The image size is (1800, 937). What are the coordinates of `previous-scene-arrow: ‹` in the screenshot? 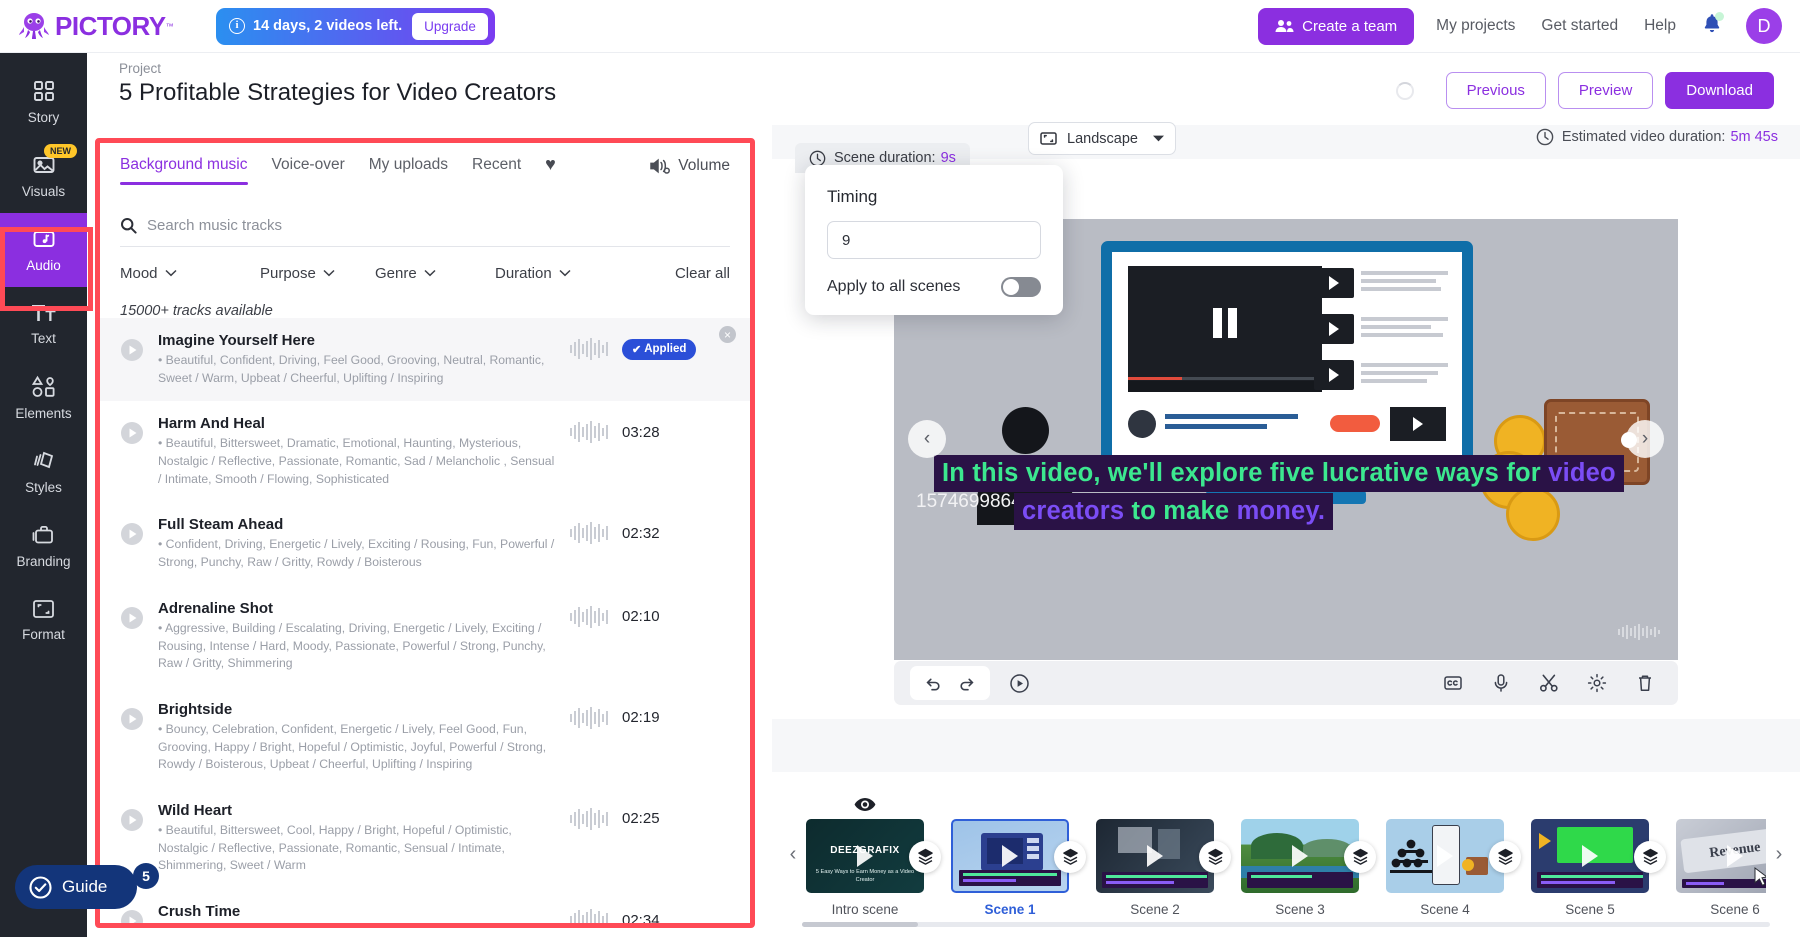 It's located at (927, 439).